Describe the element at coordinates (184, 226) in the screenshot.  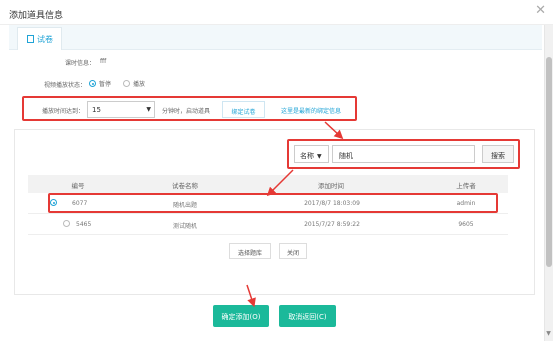
I see `row-paper-name: 测试随机` at that location.